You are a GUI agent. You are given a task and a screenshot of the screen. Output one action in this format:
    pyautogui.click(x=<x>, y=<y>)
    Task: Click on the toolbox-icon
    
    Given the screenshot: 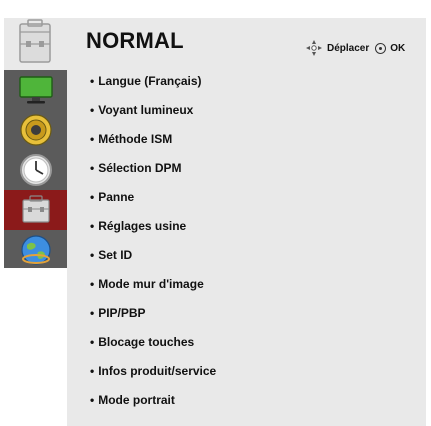 What is the action you would take?
    pyautogui.click(x=35, y=209)
    